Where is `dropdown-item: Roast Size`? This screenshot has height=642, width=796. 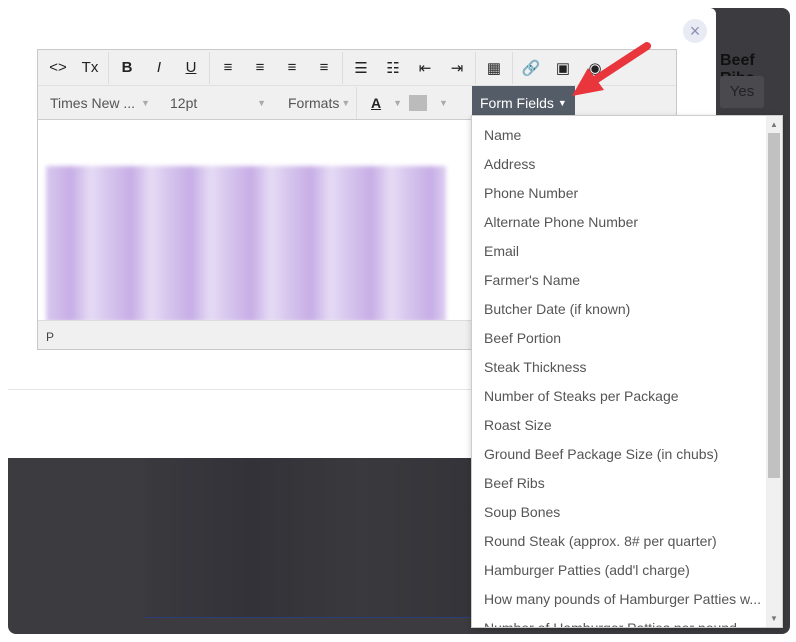
dropdown-item: Roast Size is located at coordinates (627, 425).